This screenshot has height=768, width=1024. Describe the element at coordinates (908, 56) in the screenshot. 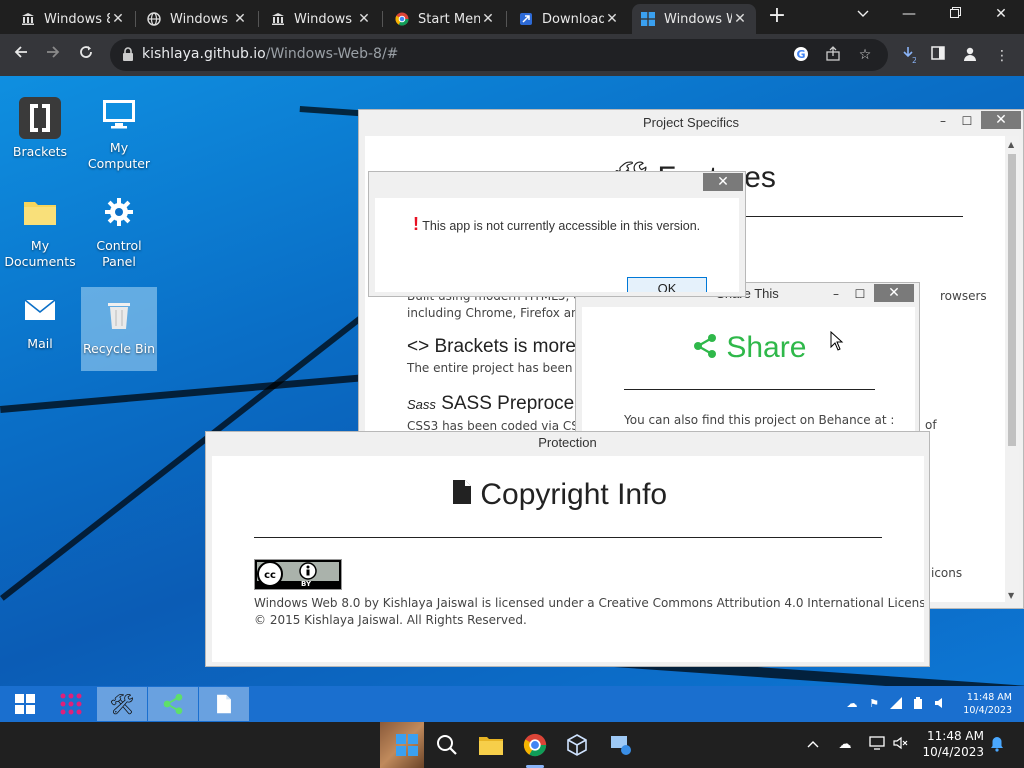

I see `downloads-icon: 2` at that location.